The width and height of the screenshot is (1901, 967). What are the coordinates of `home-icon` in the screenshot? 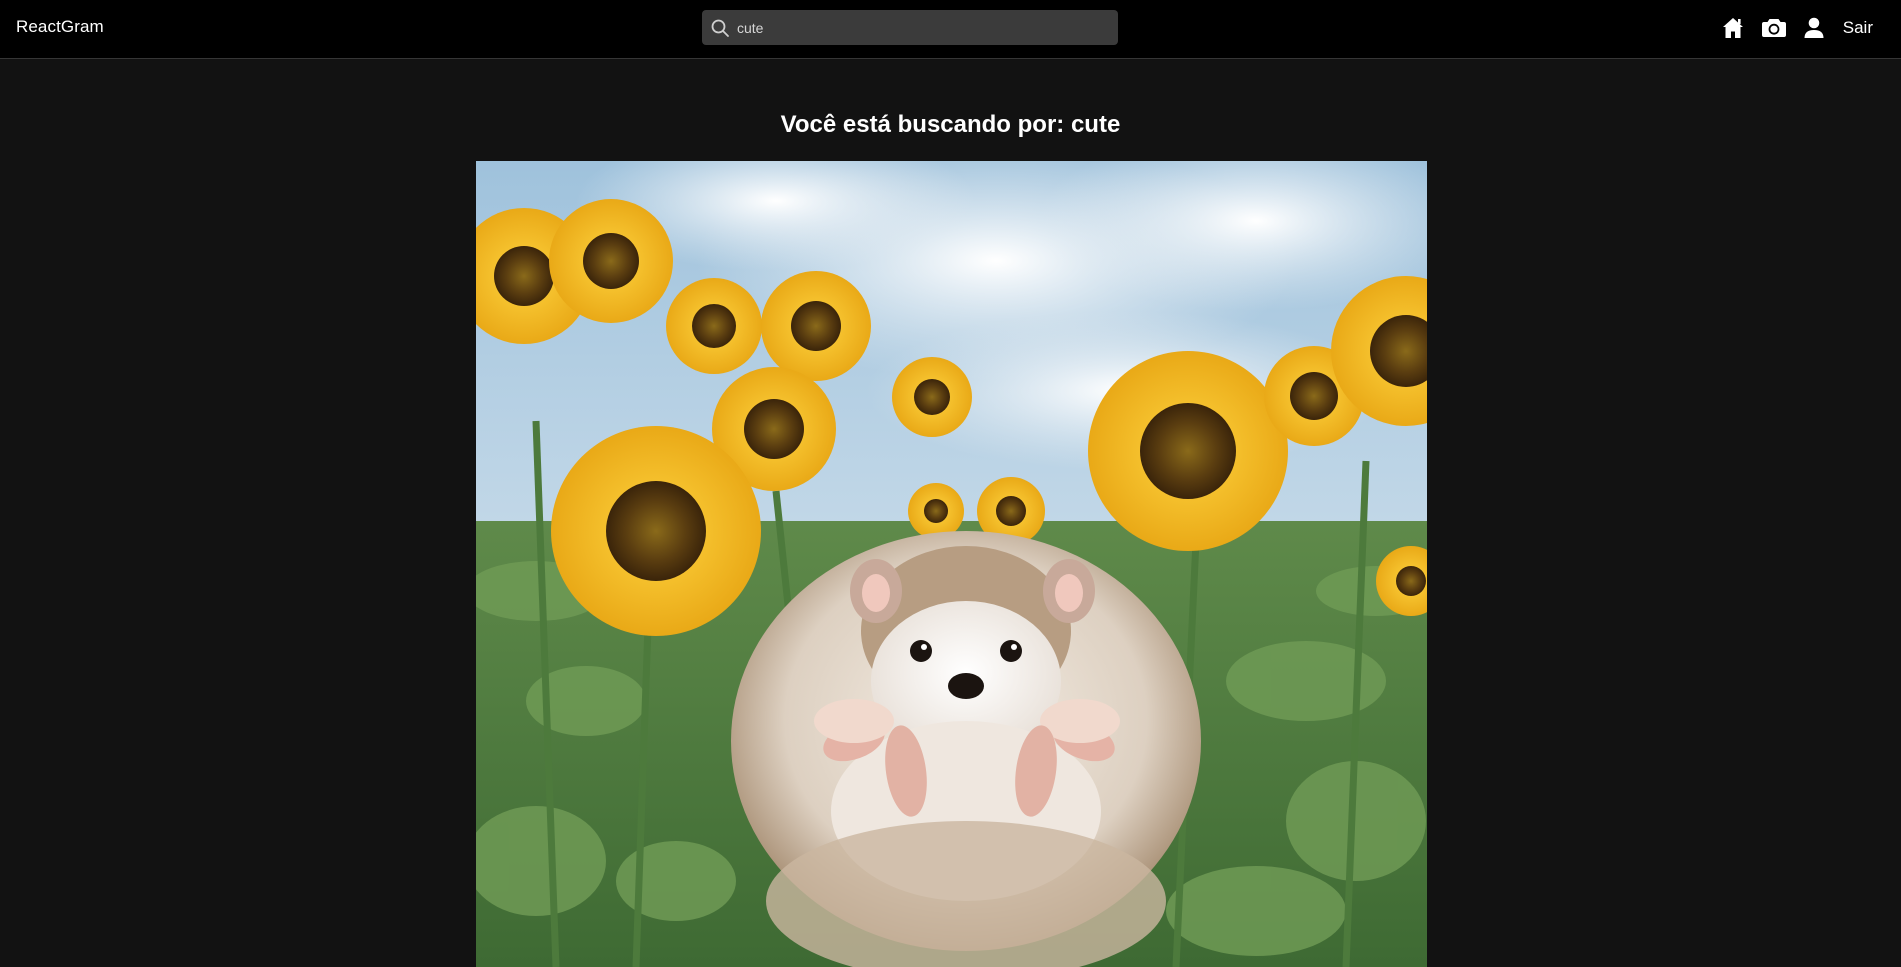 It's located at (1732, 28).